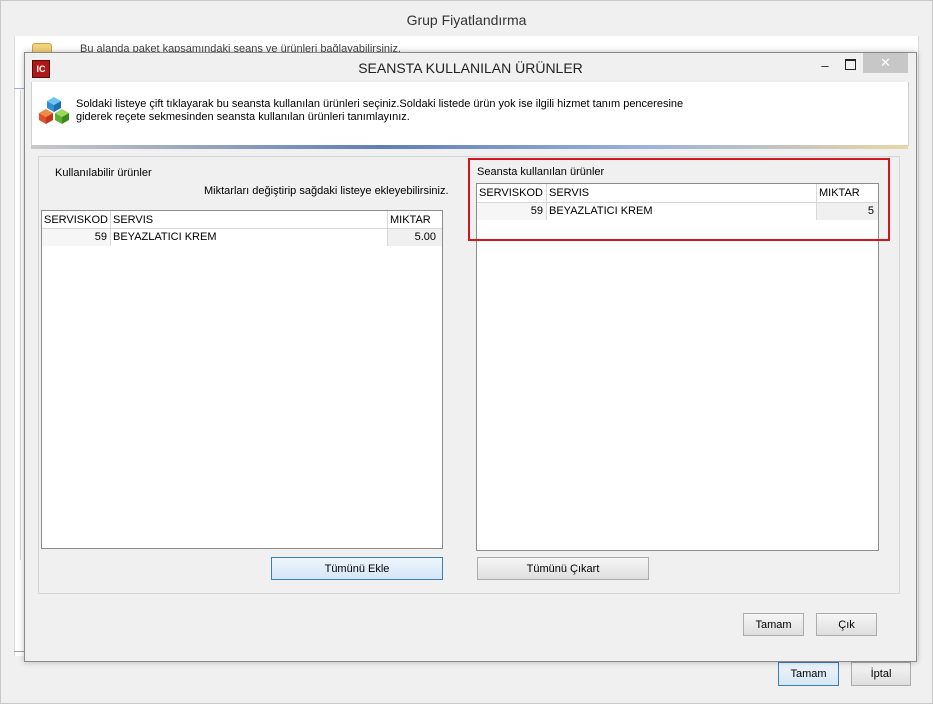 The image size is (933, 704). Describe the element at coordinates (415, 237) in the screenshot. I see `left-row-miktar: 5.00` at that location.